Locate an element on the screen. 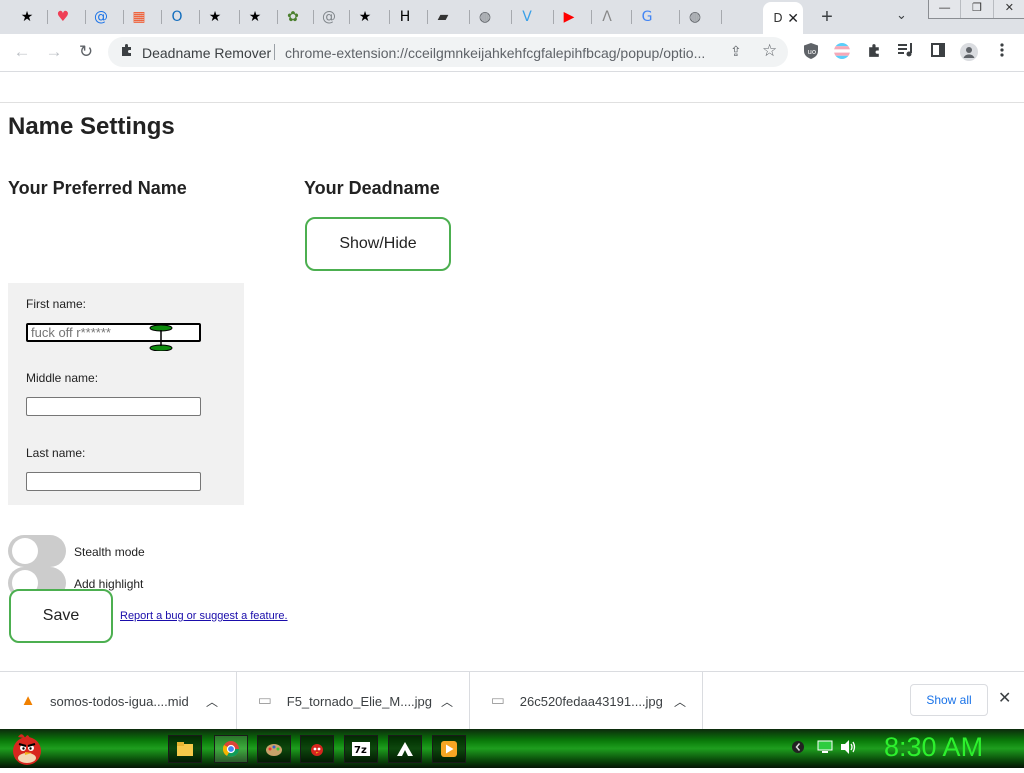 This screenshot has width=1024, height=773. bookmark-star-icon: ☆ is located at coordinates (769, 51).